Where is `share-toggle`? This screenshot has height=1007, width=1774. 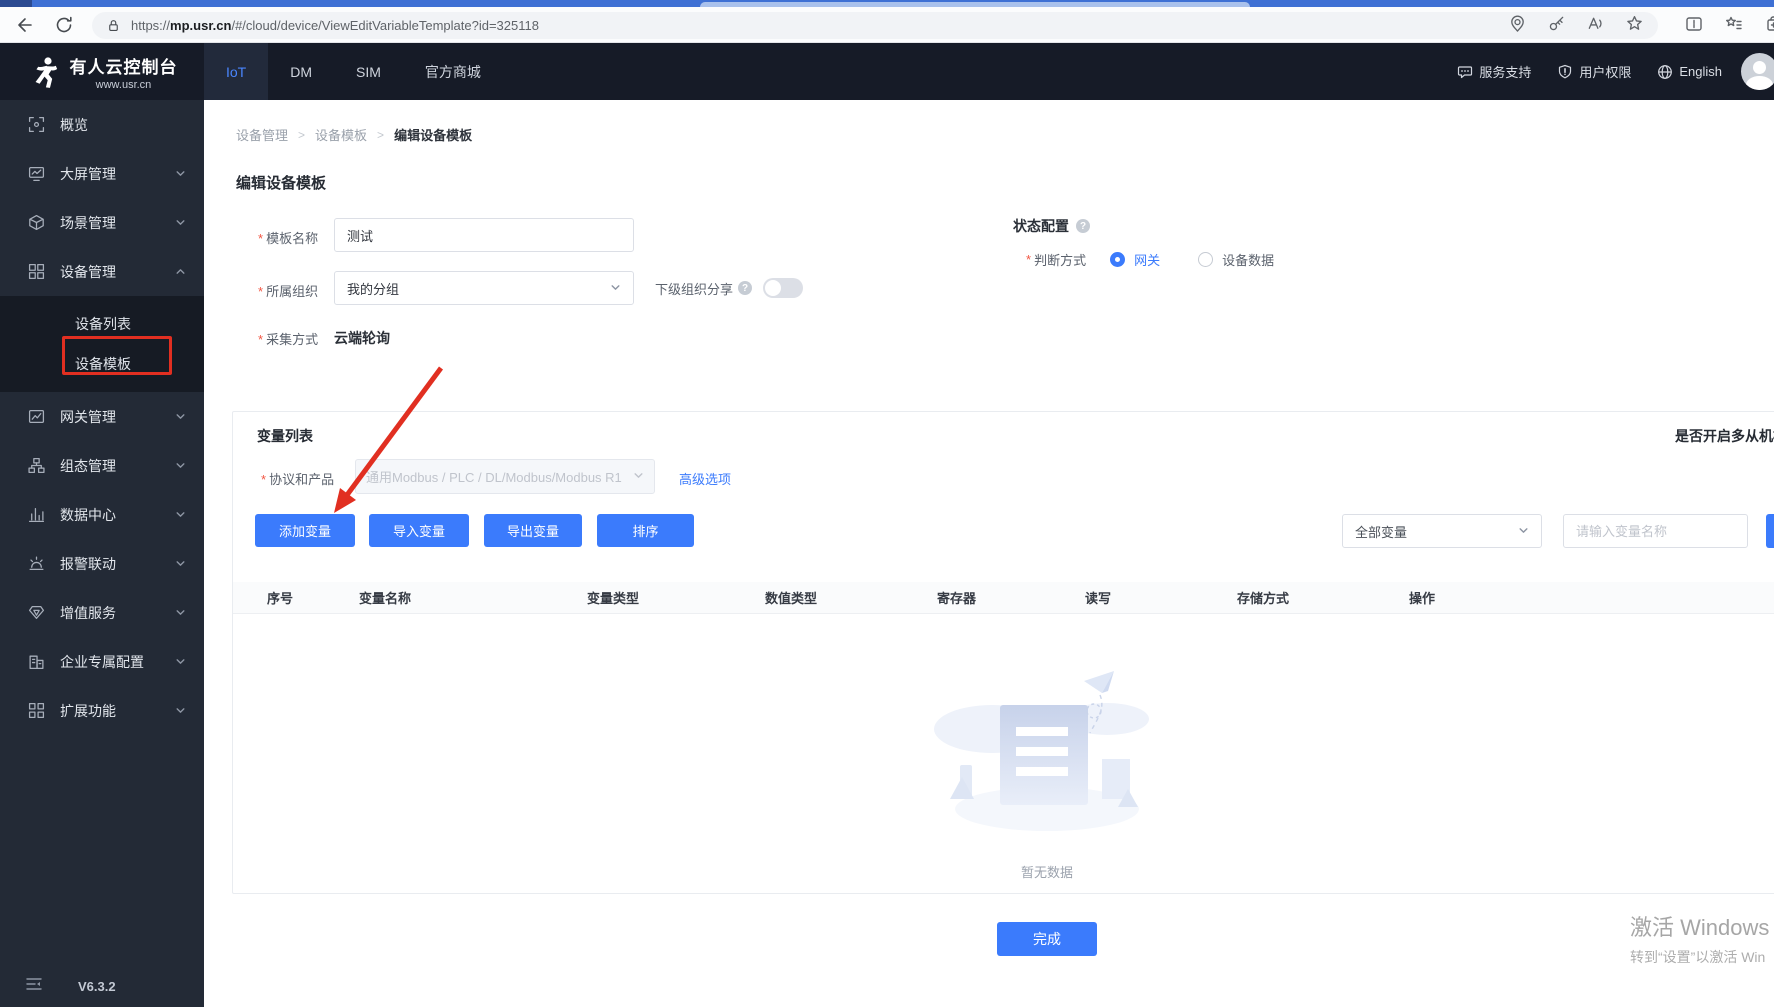
share-toggle is located at coordinates (783, 288).